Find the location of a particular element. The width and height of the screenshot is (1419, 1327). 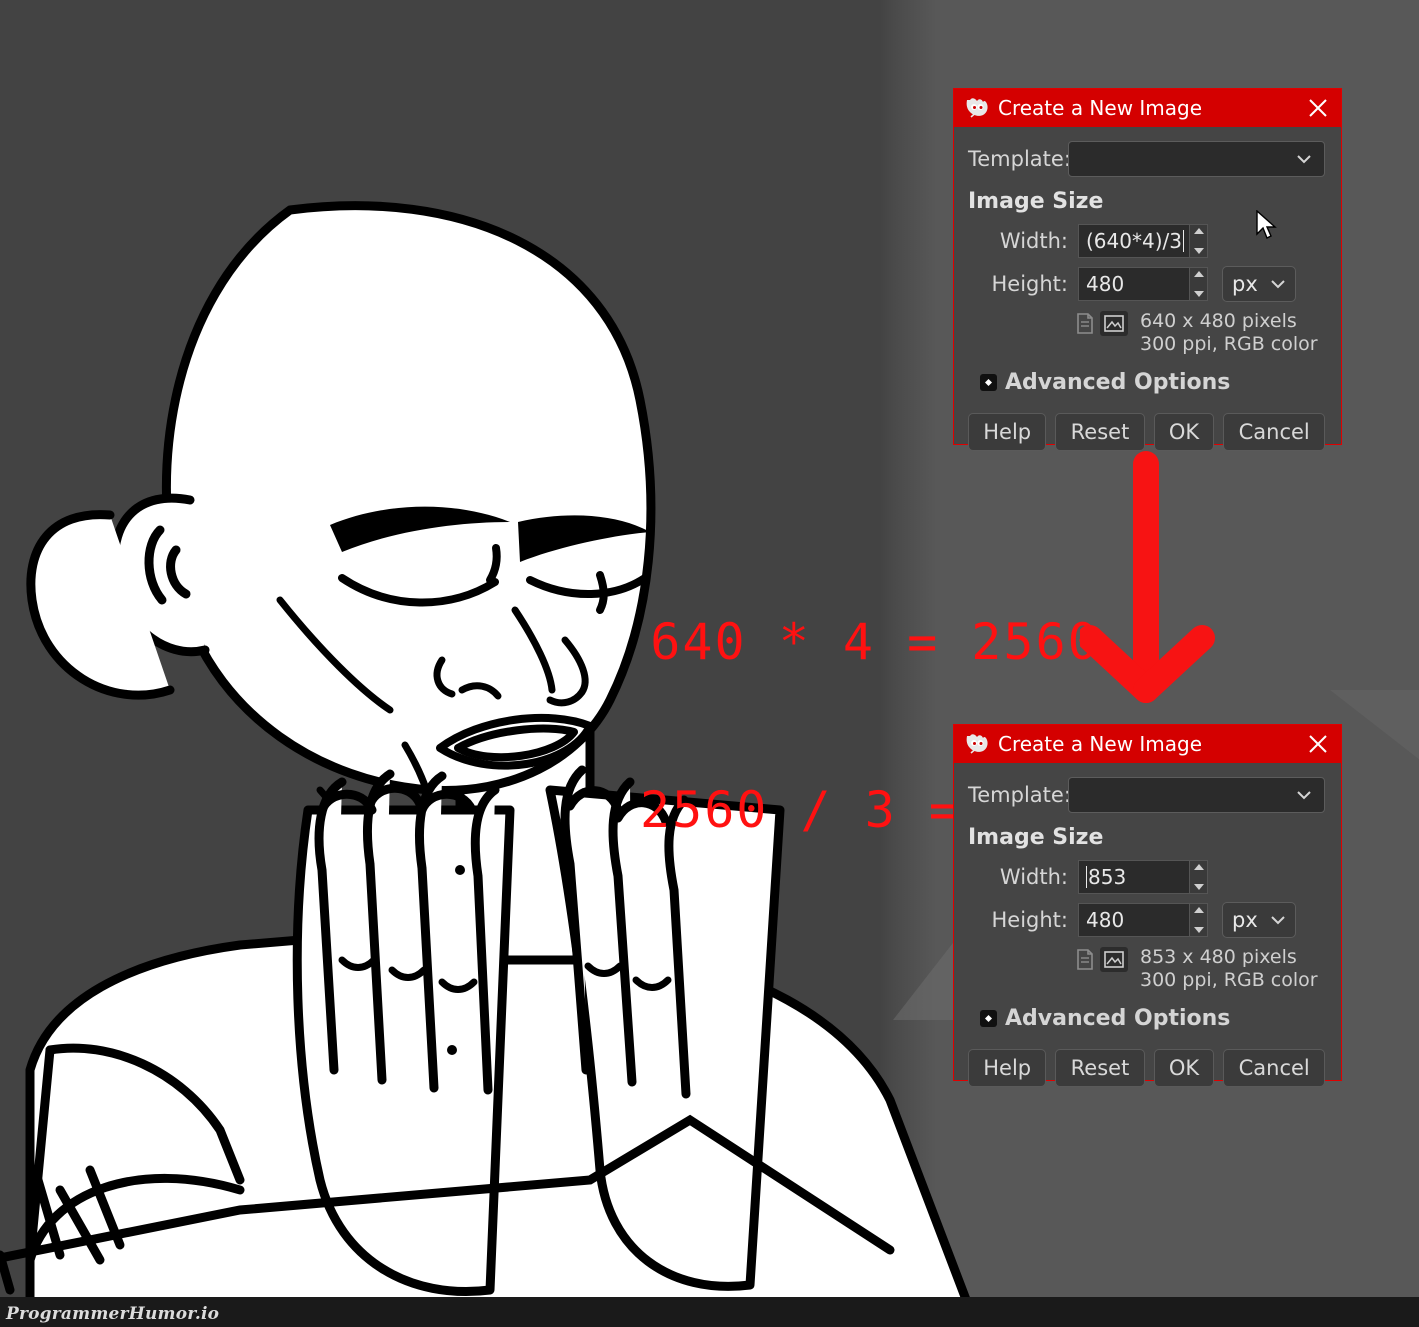

image-info-text: 853 x 480 pixels 300 ppi, RGB color is located at coordinates (1229, 969).